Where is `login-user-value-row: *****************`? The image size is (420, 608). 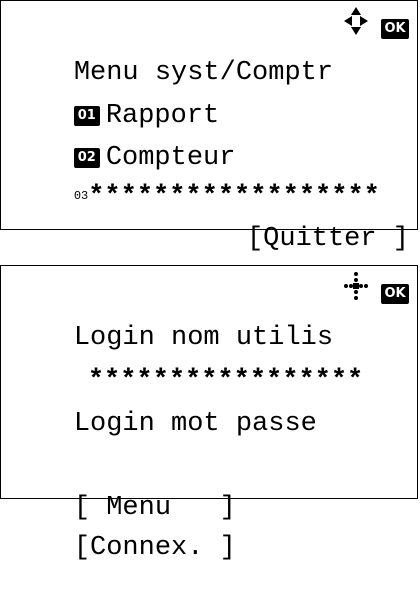 login-user-value-row: ***************** is located at coordinates (209, 358).